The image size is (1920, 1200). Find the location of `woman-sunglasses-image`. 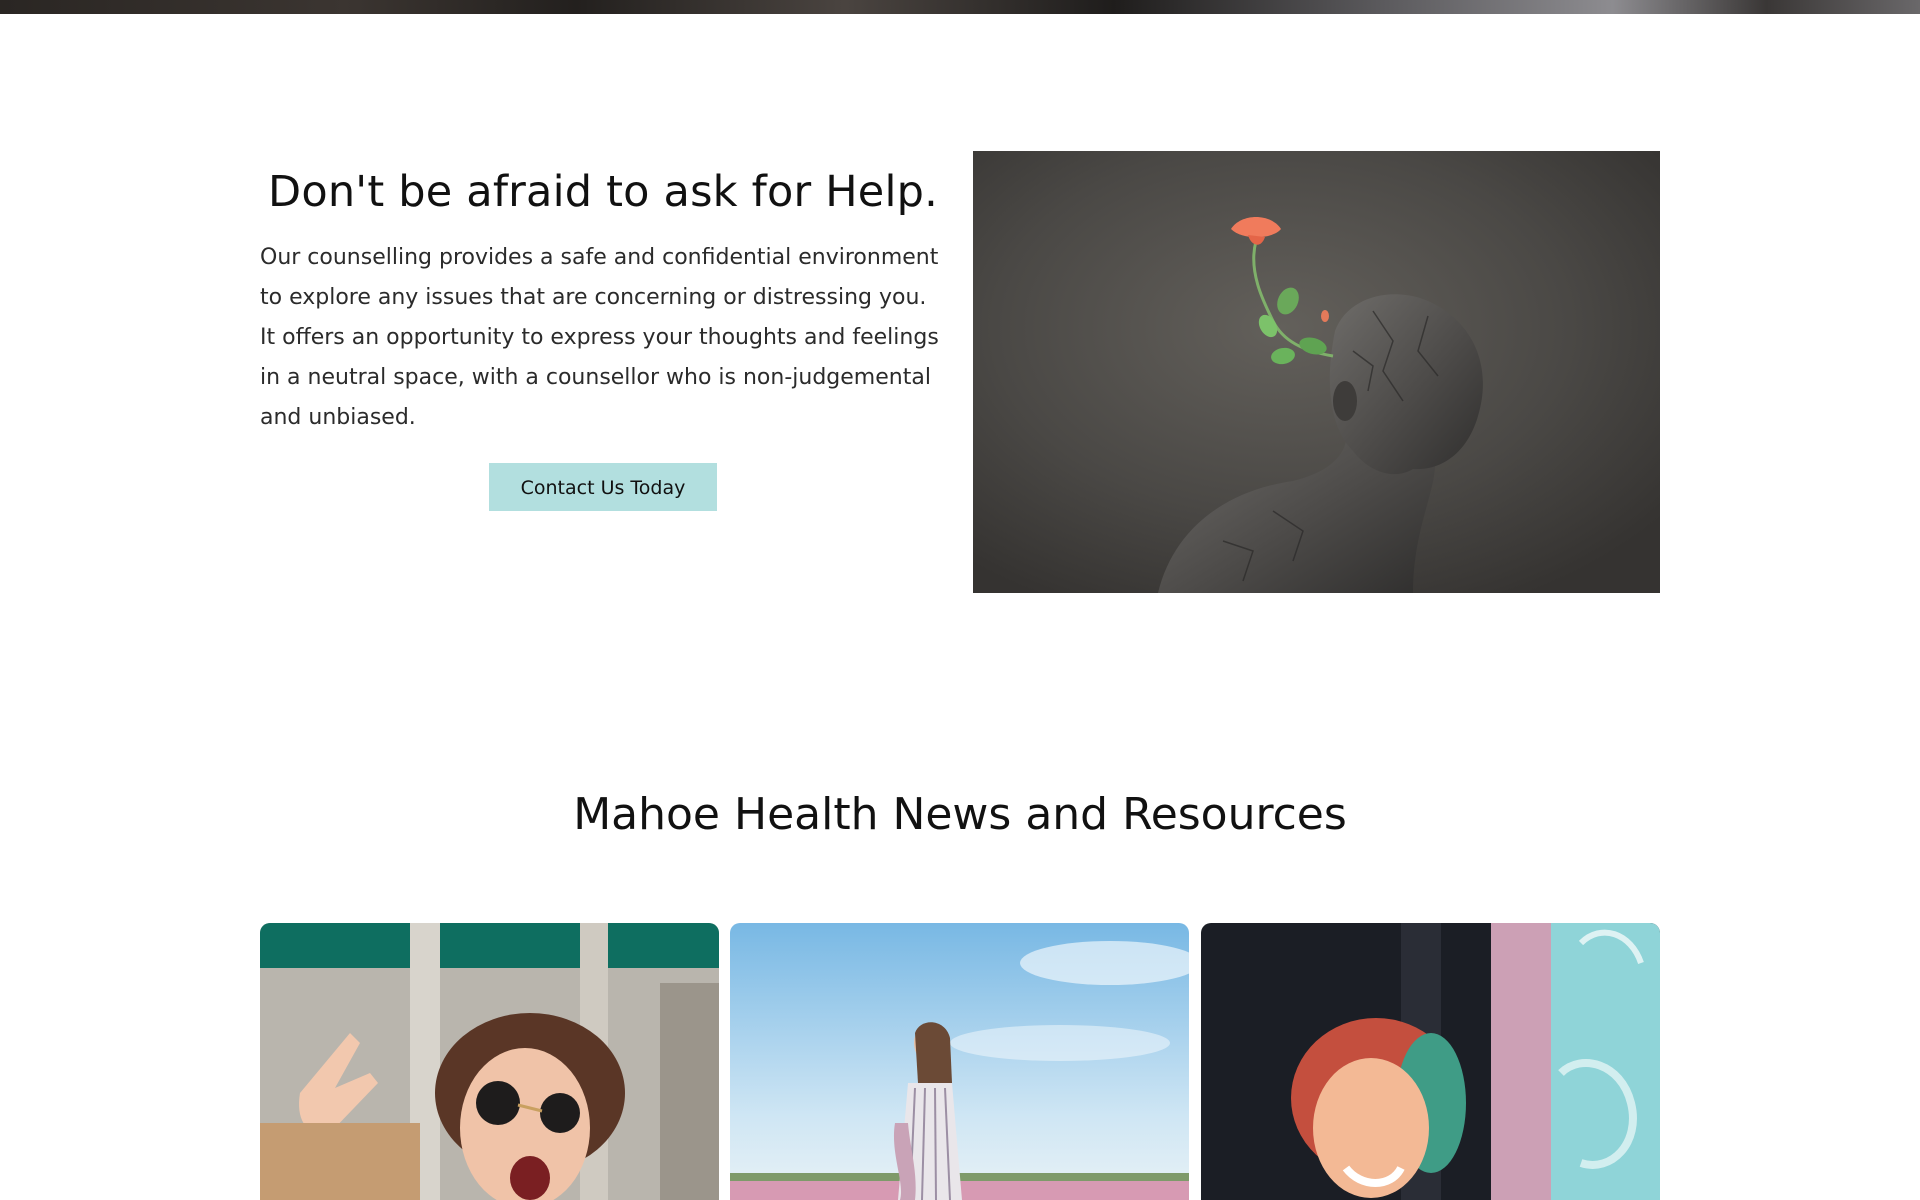

woman-sunglasses-image is located at coordinates (489, 1061).